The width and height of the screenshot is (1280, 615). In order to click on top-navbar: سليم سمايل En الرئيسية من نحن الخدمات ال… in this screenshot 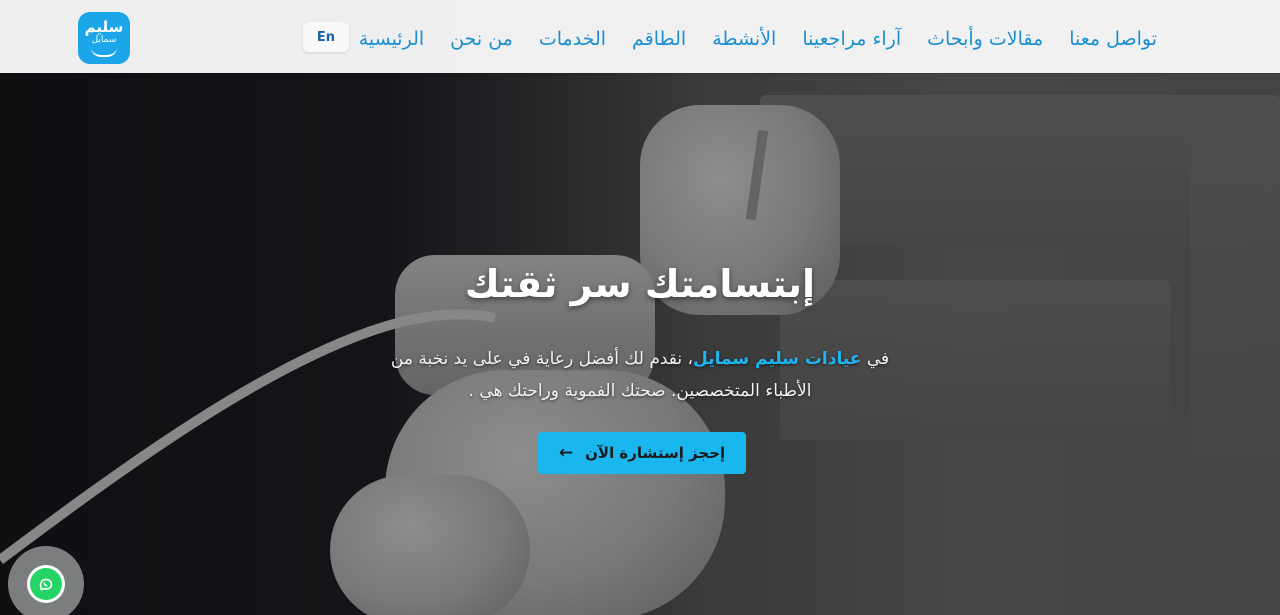, I will do `click(640, 36)`.